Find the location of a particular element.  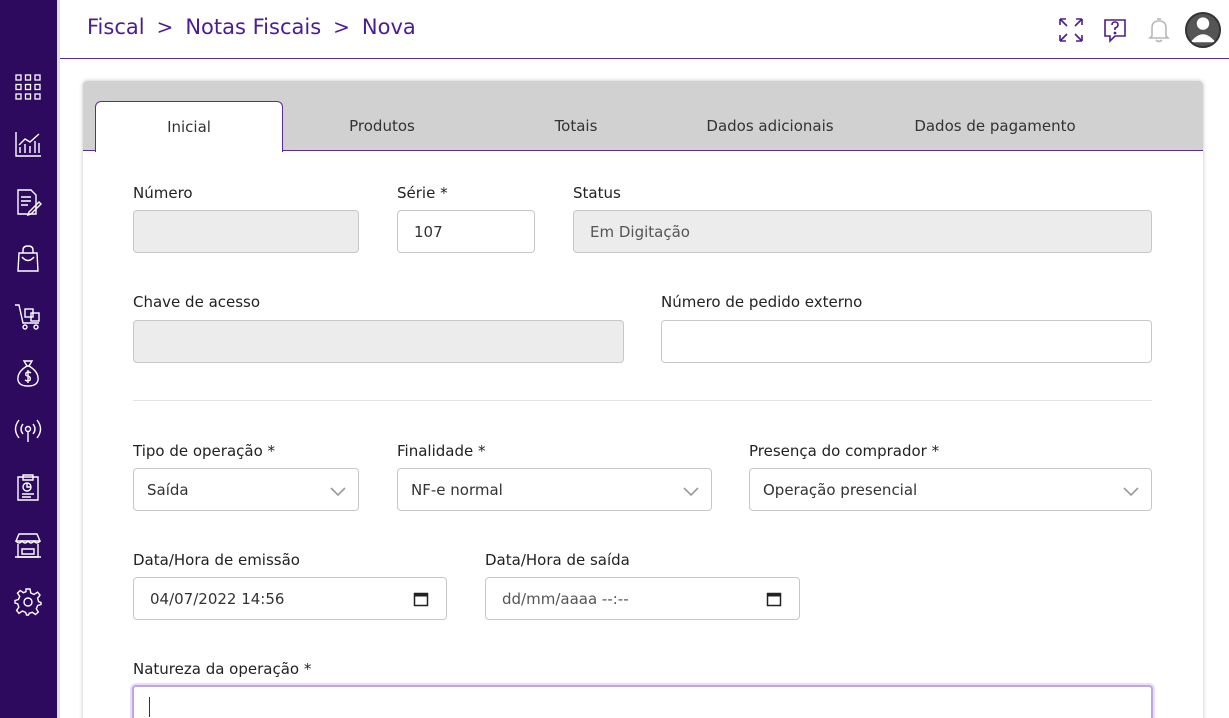

data-emissao-field: 04/07/2022 14:56 is located at coordinates (290, 598).